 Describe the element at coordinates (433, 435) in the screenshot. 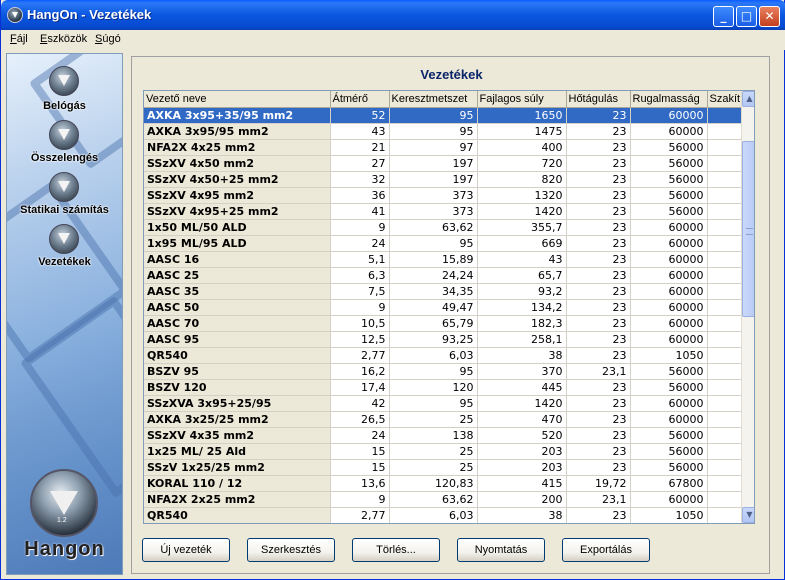

I see `table-cell: 138` at that location.